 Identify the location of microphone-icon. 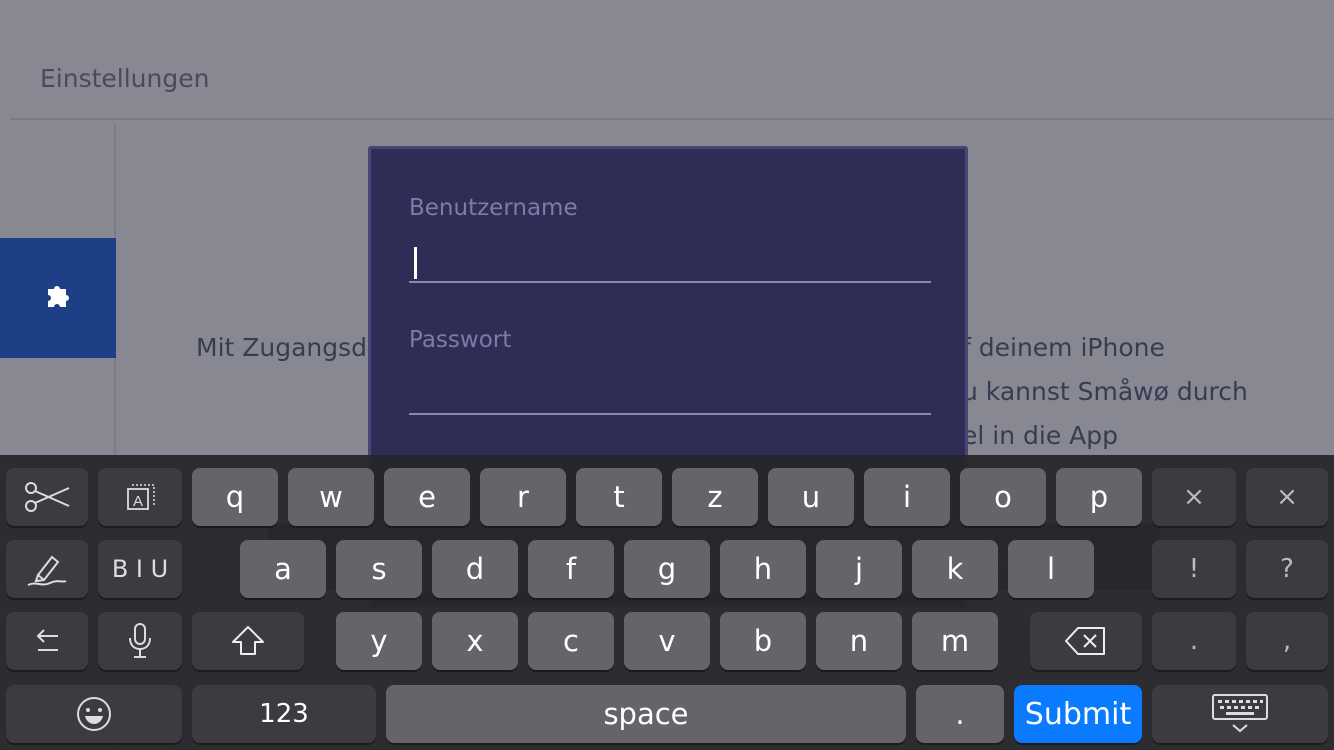
(140, 641).